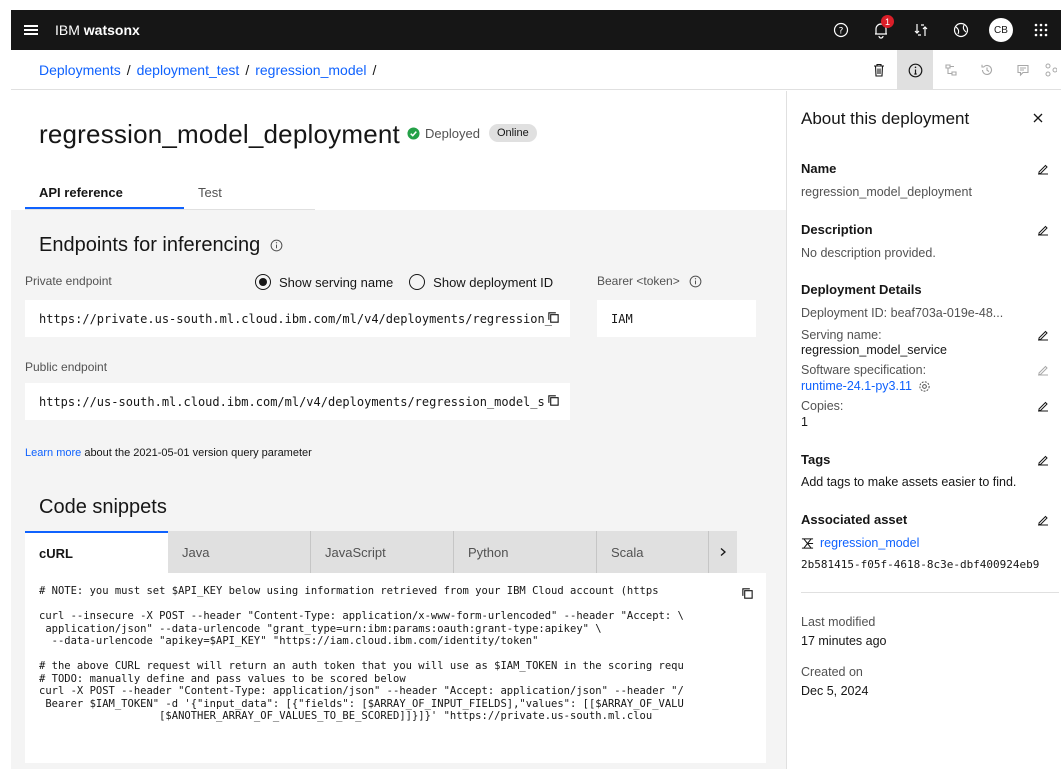 The image size is (1061, 769). What do you see at coordinates (324, 282) in the screenshot?
I see `show-serving-name-radio: Show serving name` at bounding box center [324, 282].